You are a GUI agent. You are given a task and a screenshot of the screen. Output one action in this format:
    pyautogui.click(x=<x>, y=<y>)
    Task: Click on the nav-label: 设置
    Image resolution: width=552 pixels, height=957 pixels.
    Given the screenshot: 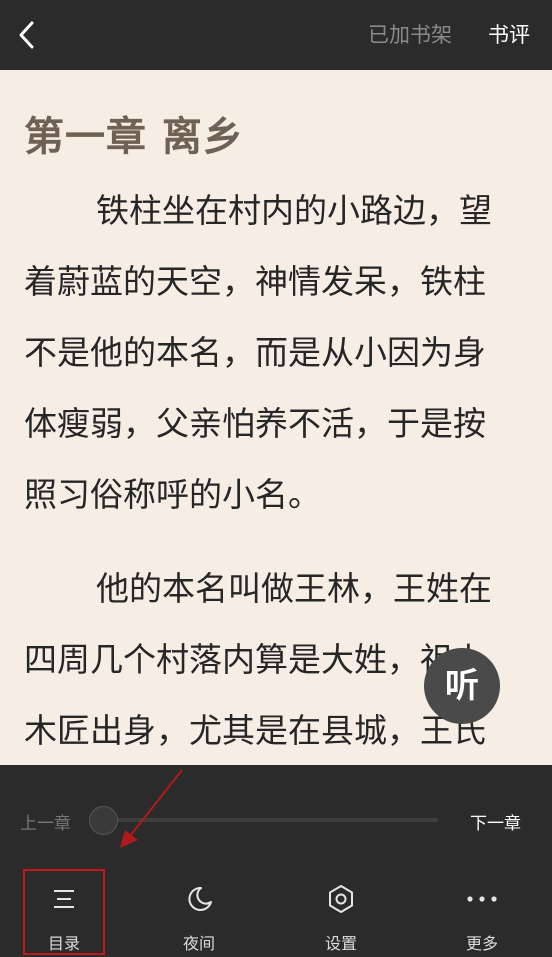 What is the action you would take?
    pyautogui.click(x=340, y=943)
    